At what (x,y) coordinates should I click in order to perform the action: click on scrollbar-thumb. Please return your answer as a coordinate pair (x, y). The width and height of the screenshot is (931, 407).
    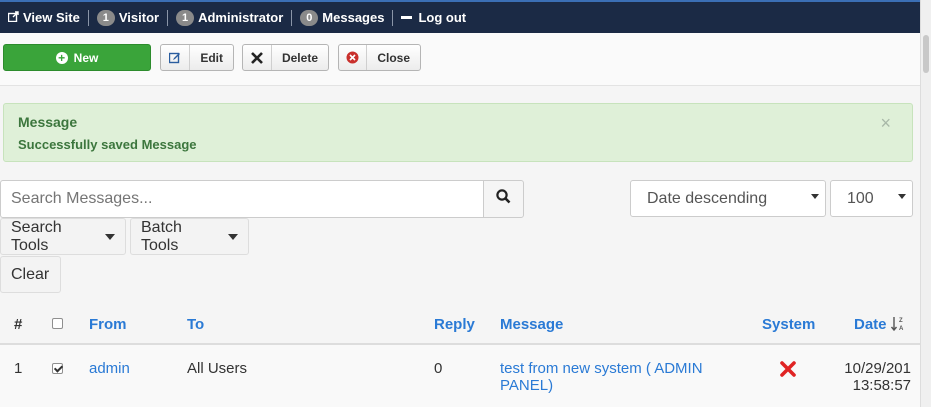
    Looking at the image, I should click on (926, 54).